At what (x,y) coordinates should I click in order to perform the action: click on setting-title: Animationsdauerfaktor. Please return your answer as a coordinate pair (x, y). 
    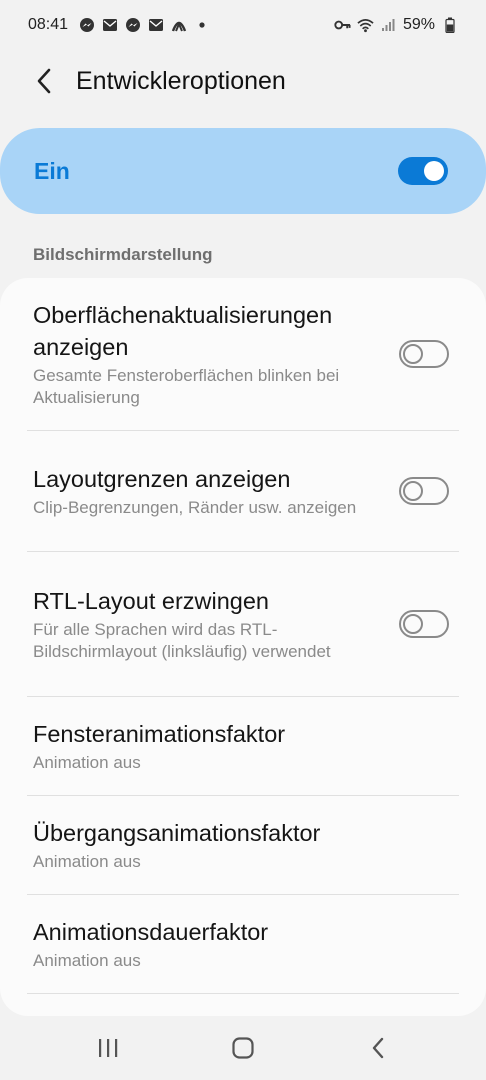
    Looking at the image, I should click on (151, 932).